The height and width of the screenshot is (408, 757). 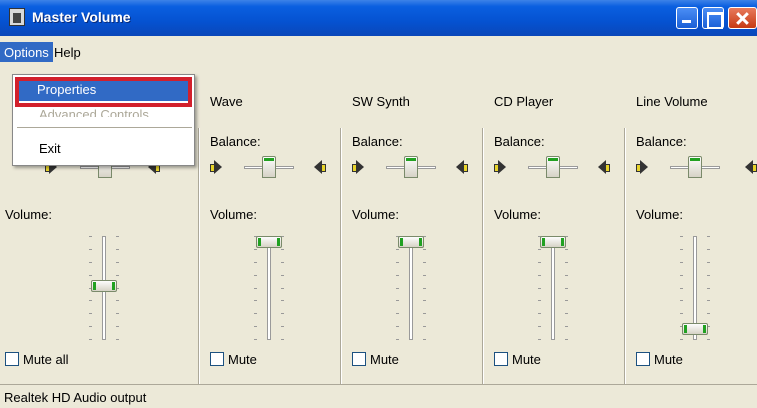 What do you see at coordinates (713, 18) in the screenshot?
I see `maximize-icon` at bounding box center [713, 18].